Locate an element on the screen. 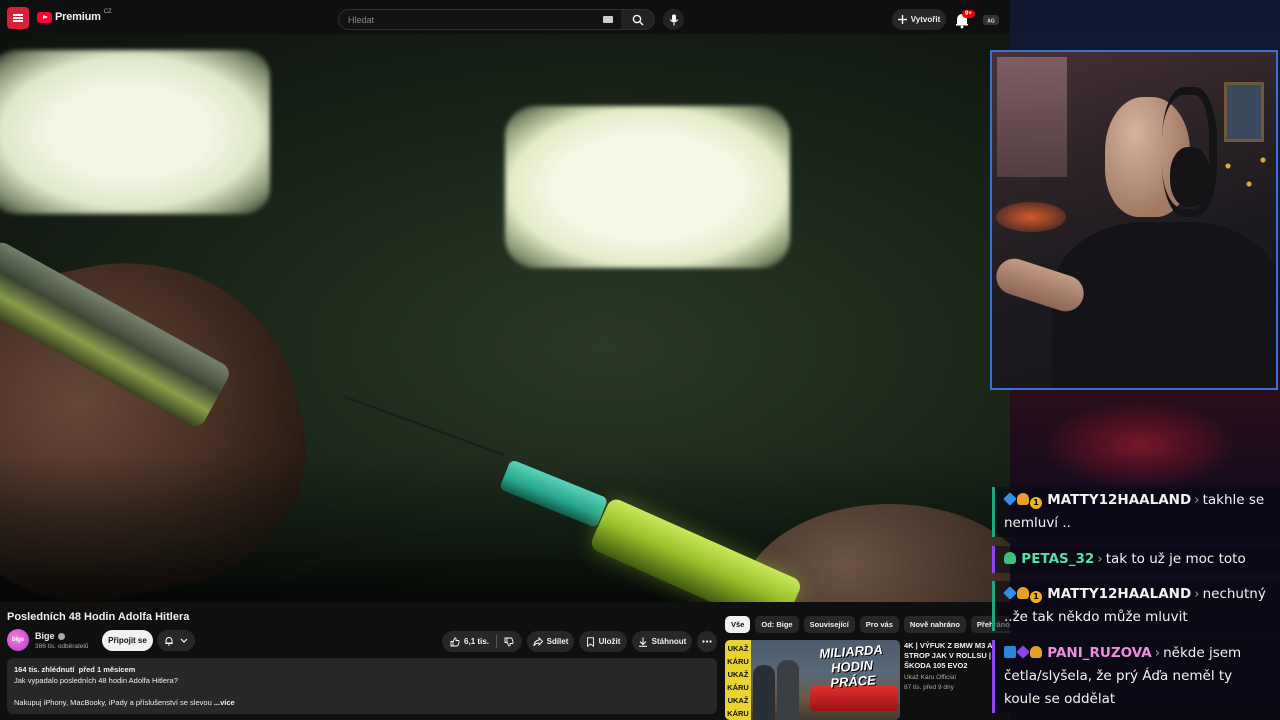 The height and width of the screenshot is (720, 1280). channel-avatar: bige is located at coordinates (18, 640).